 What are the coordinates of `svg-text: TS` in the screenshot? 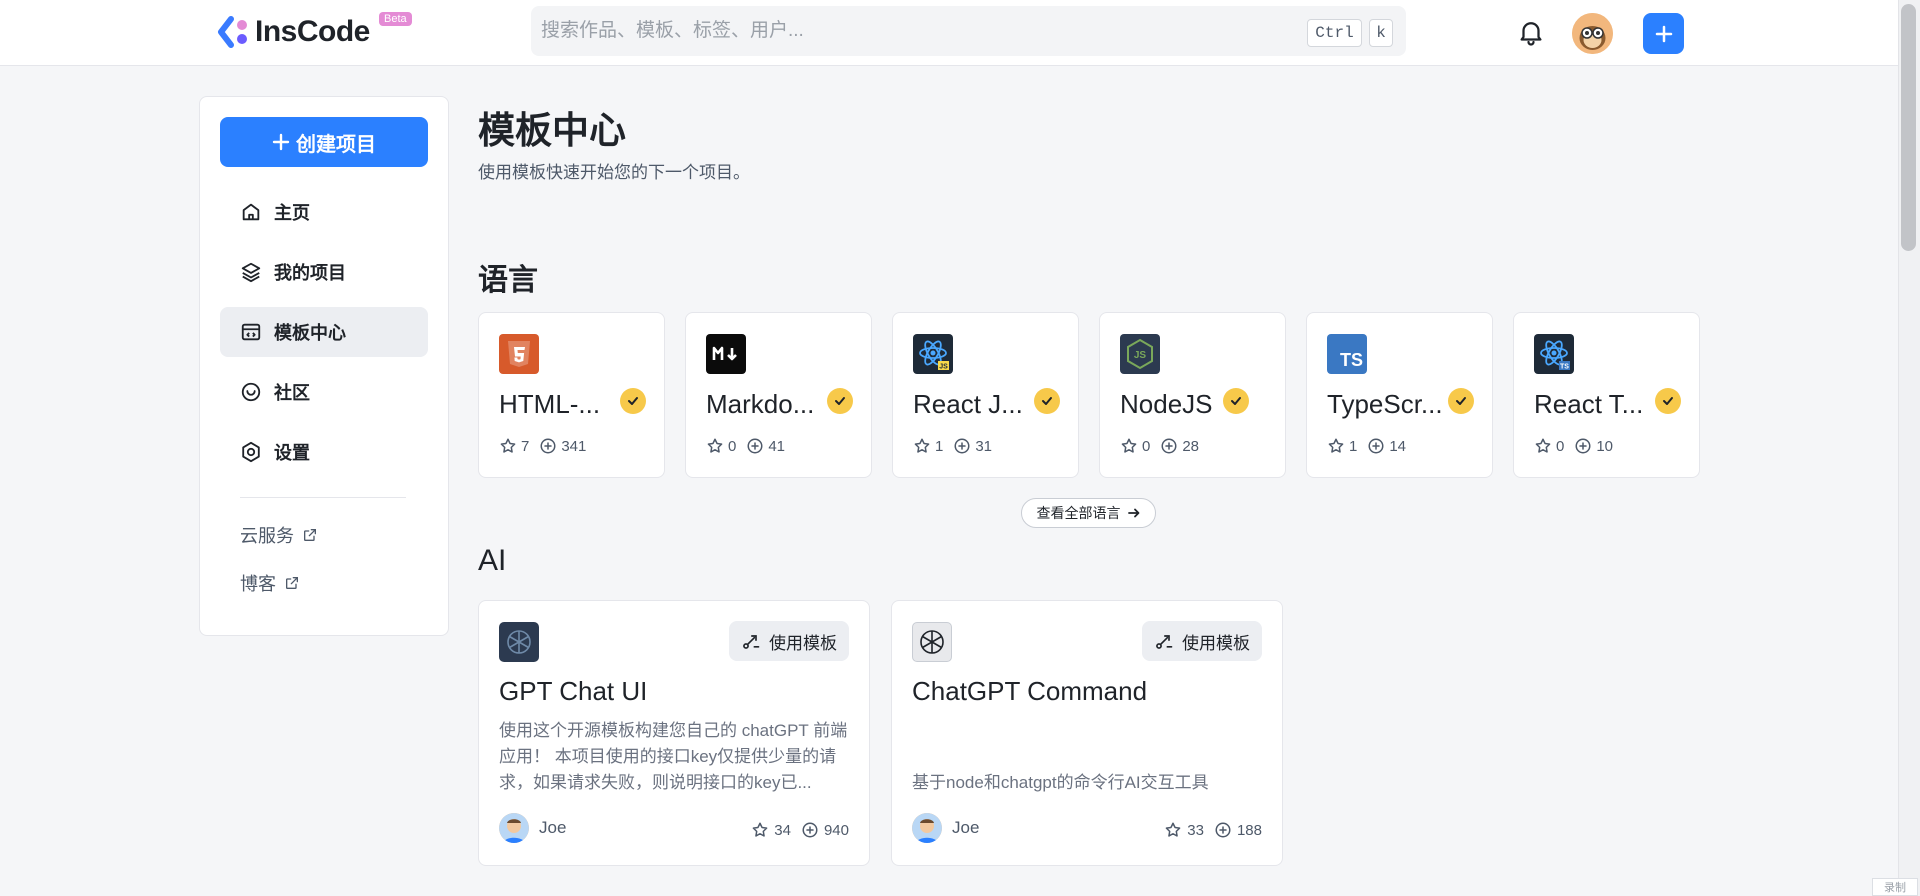 It's located at (1564, 367).